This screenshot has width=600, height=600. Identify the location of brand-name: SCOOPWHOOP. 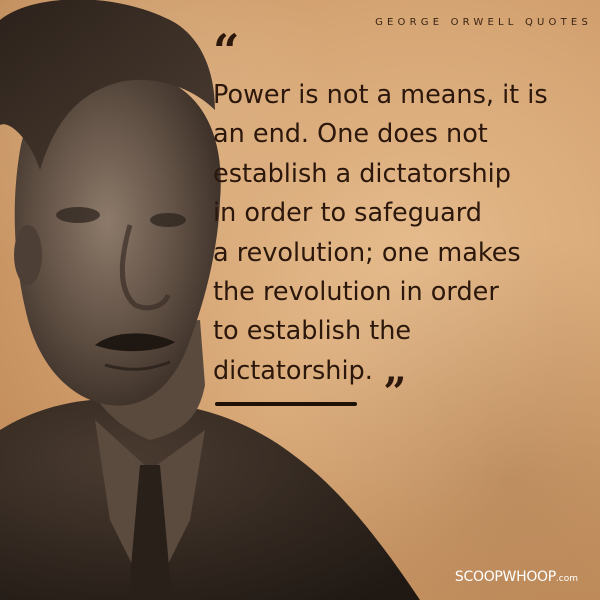
(505, 577).